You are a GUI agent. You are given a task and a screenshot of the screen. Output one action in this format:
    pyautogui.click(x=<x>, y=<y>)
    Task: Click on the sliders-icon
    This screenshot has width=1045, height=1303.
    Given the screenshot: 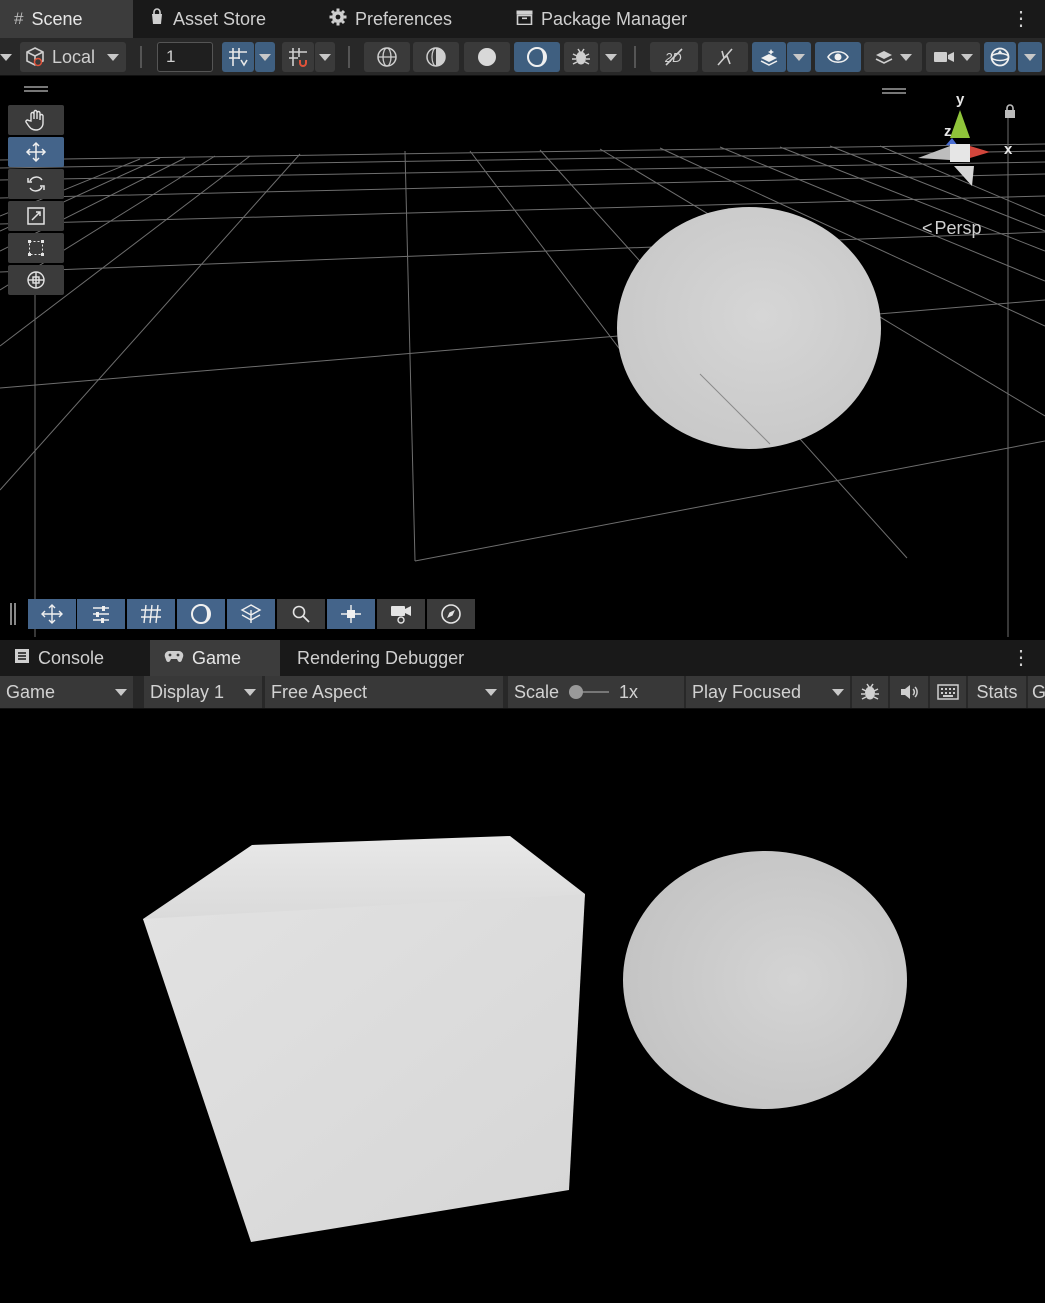 What is the action you would take?
    pyautogui.click(x=101, y=614)
    